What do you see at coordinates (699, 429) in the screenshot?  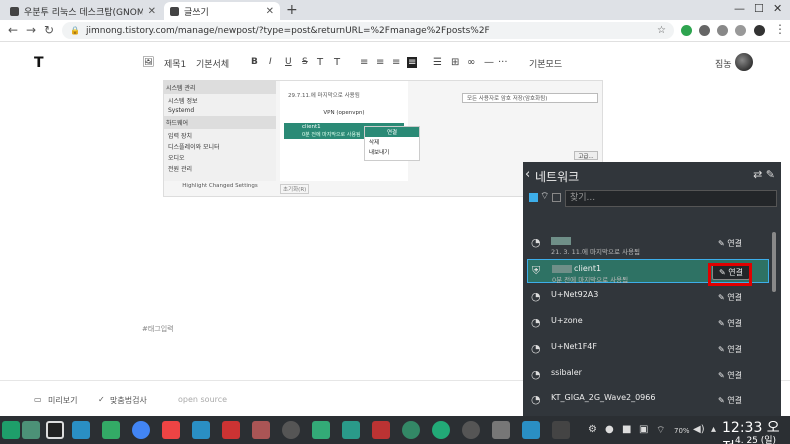 I see `volume-icon: ◀)` at bounding box center [699, 429].